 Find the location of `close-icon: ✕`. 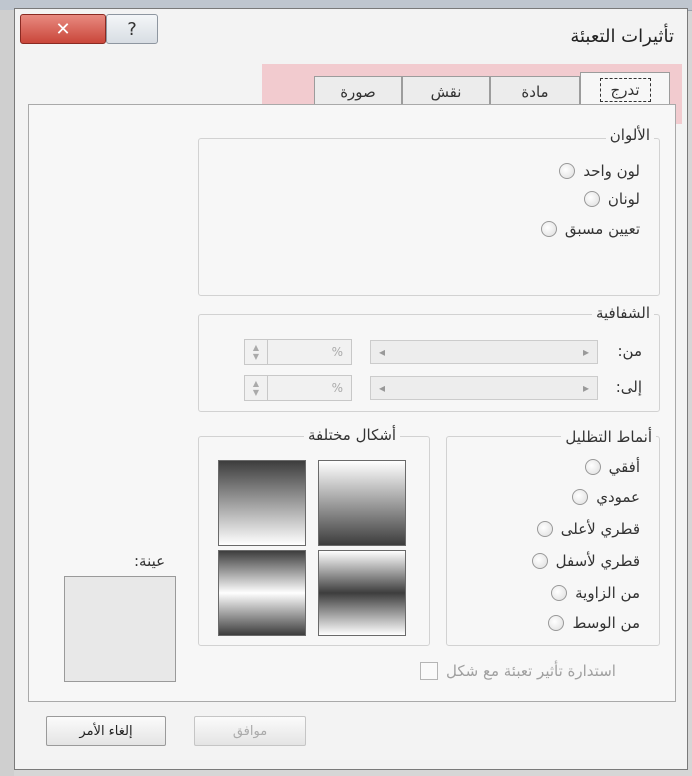

close-icon: ✕ is located at coordinates (63, 29).